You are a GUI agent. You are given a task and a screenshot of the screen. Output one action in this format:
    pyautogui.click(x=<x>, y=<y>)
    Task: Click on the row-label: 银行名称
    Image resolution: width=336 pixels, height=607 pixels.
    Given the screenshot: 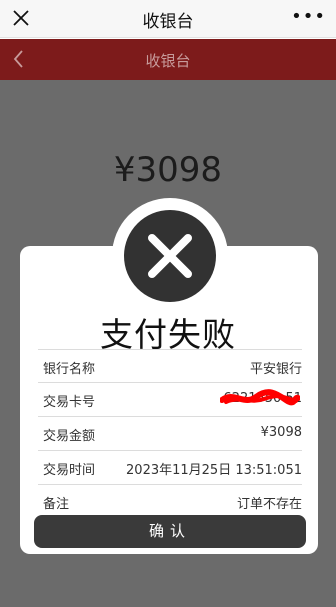 What is the action you would take?
    pyautogui.click(x=69, y=369)
    